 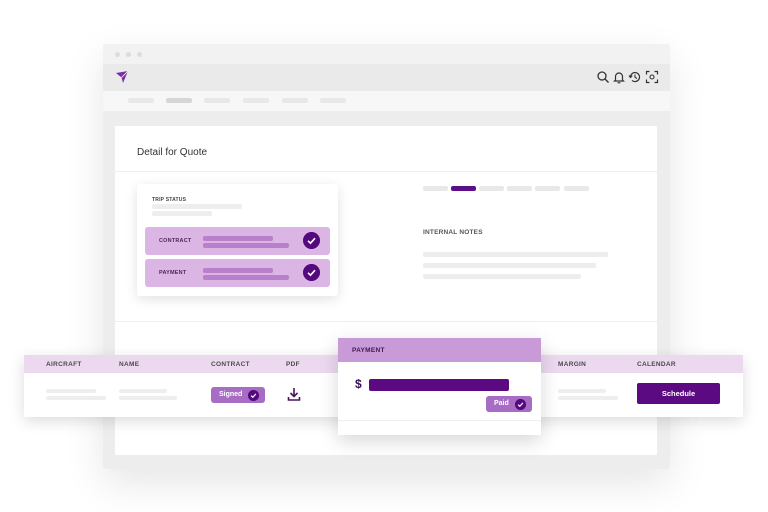 What do you see at coordinates (129, 364) in the screenshot?
I see `column-header-name: NAME` at bounding box center [129, 364].